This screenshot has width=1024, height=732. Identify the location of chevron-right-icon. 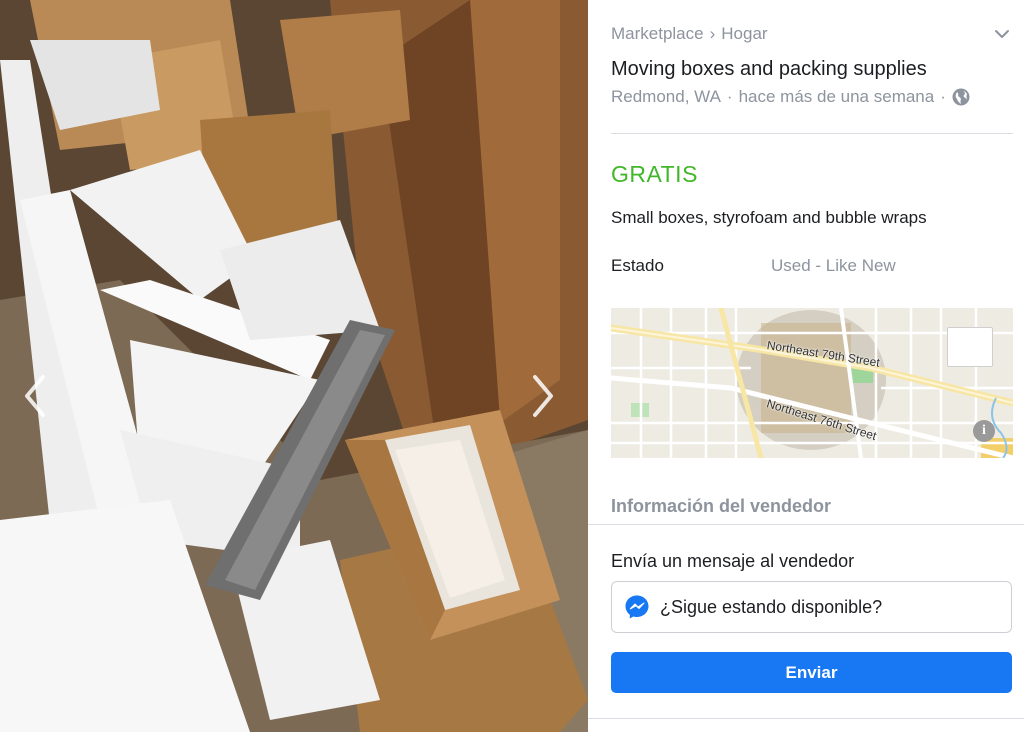
(543, 396).